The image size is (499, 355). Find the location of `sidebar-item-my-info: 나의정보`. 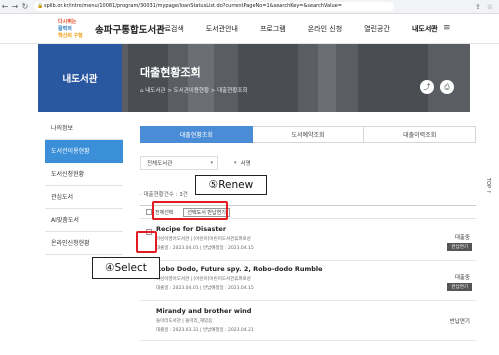

sidebar-item-my-info: 나의정보 is located at coordinates (84, 128).